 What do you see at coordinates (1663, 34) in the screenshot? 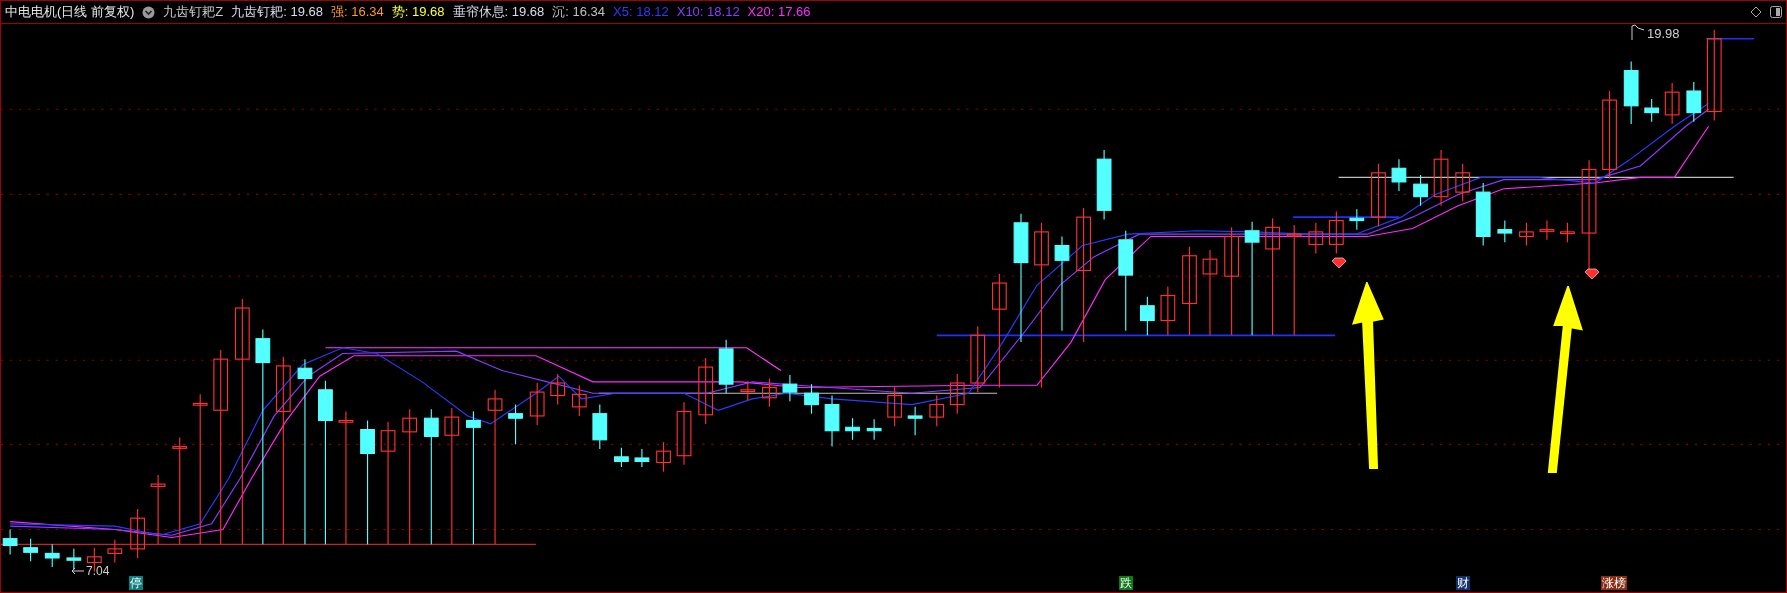
I see `high-price-label: 19.98` at bounding box center [1663, 34].